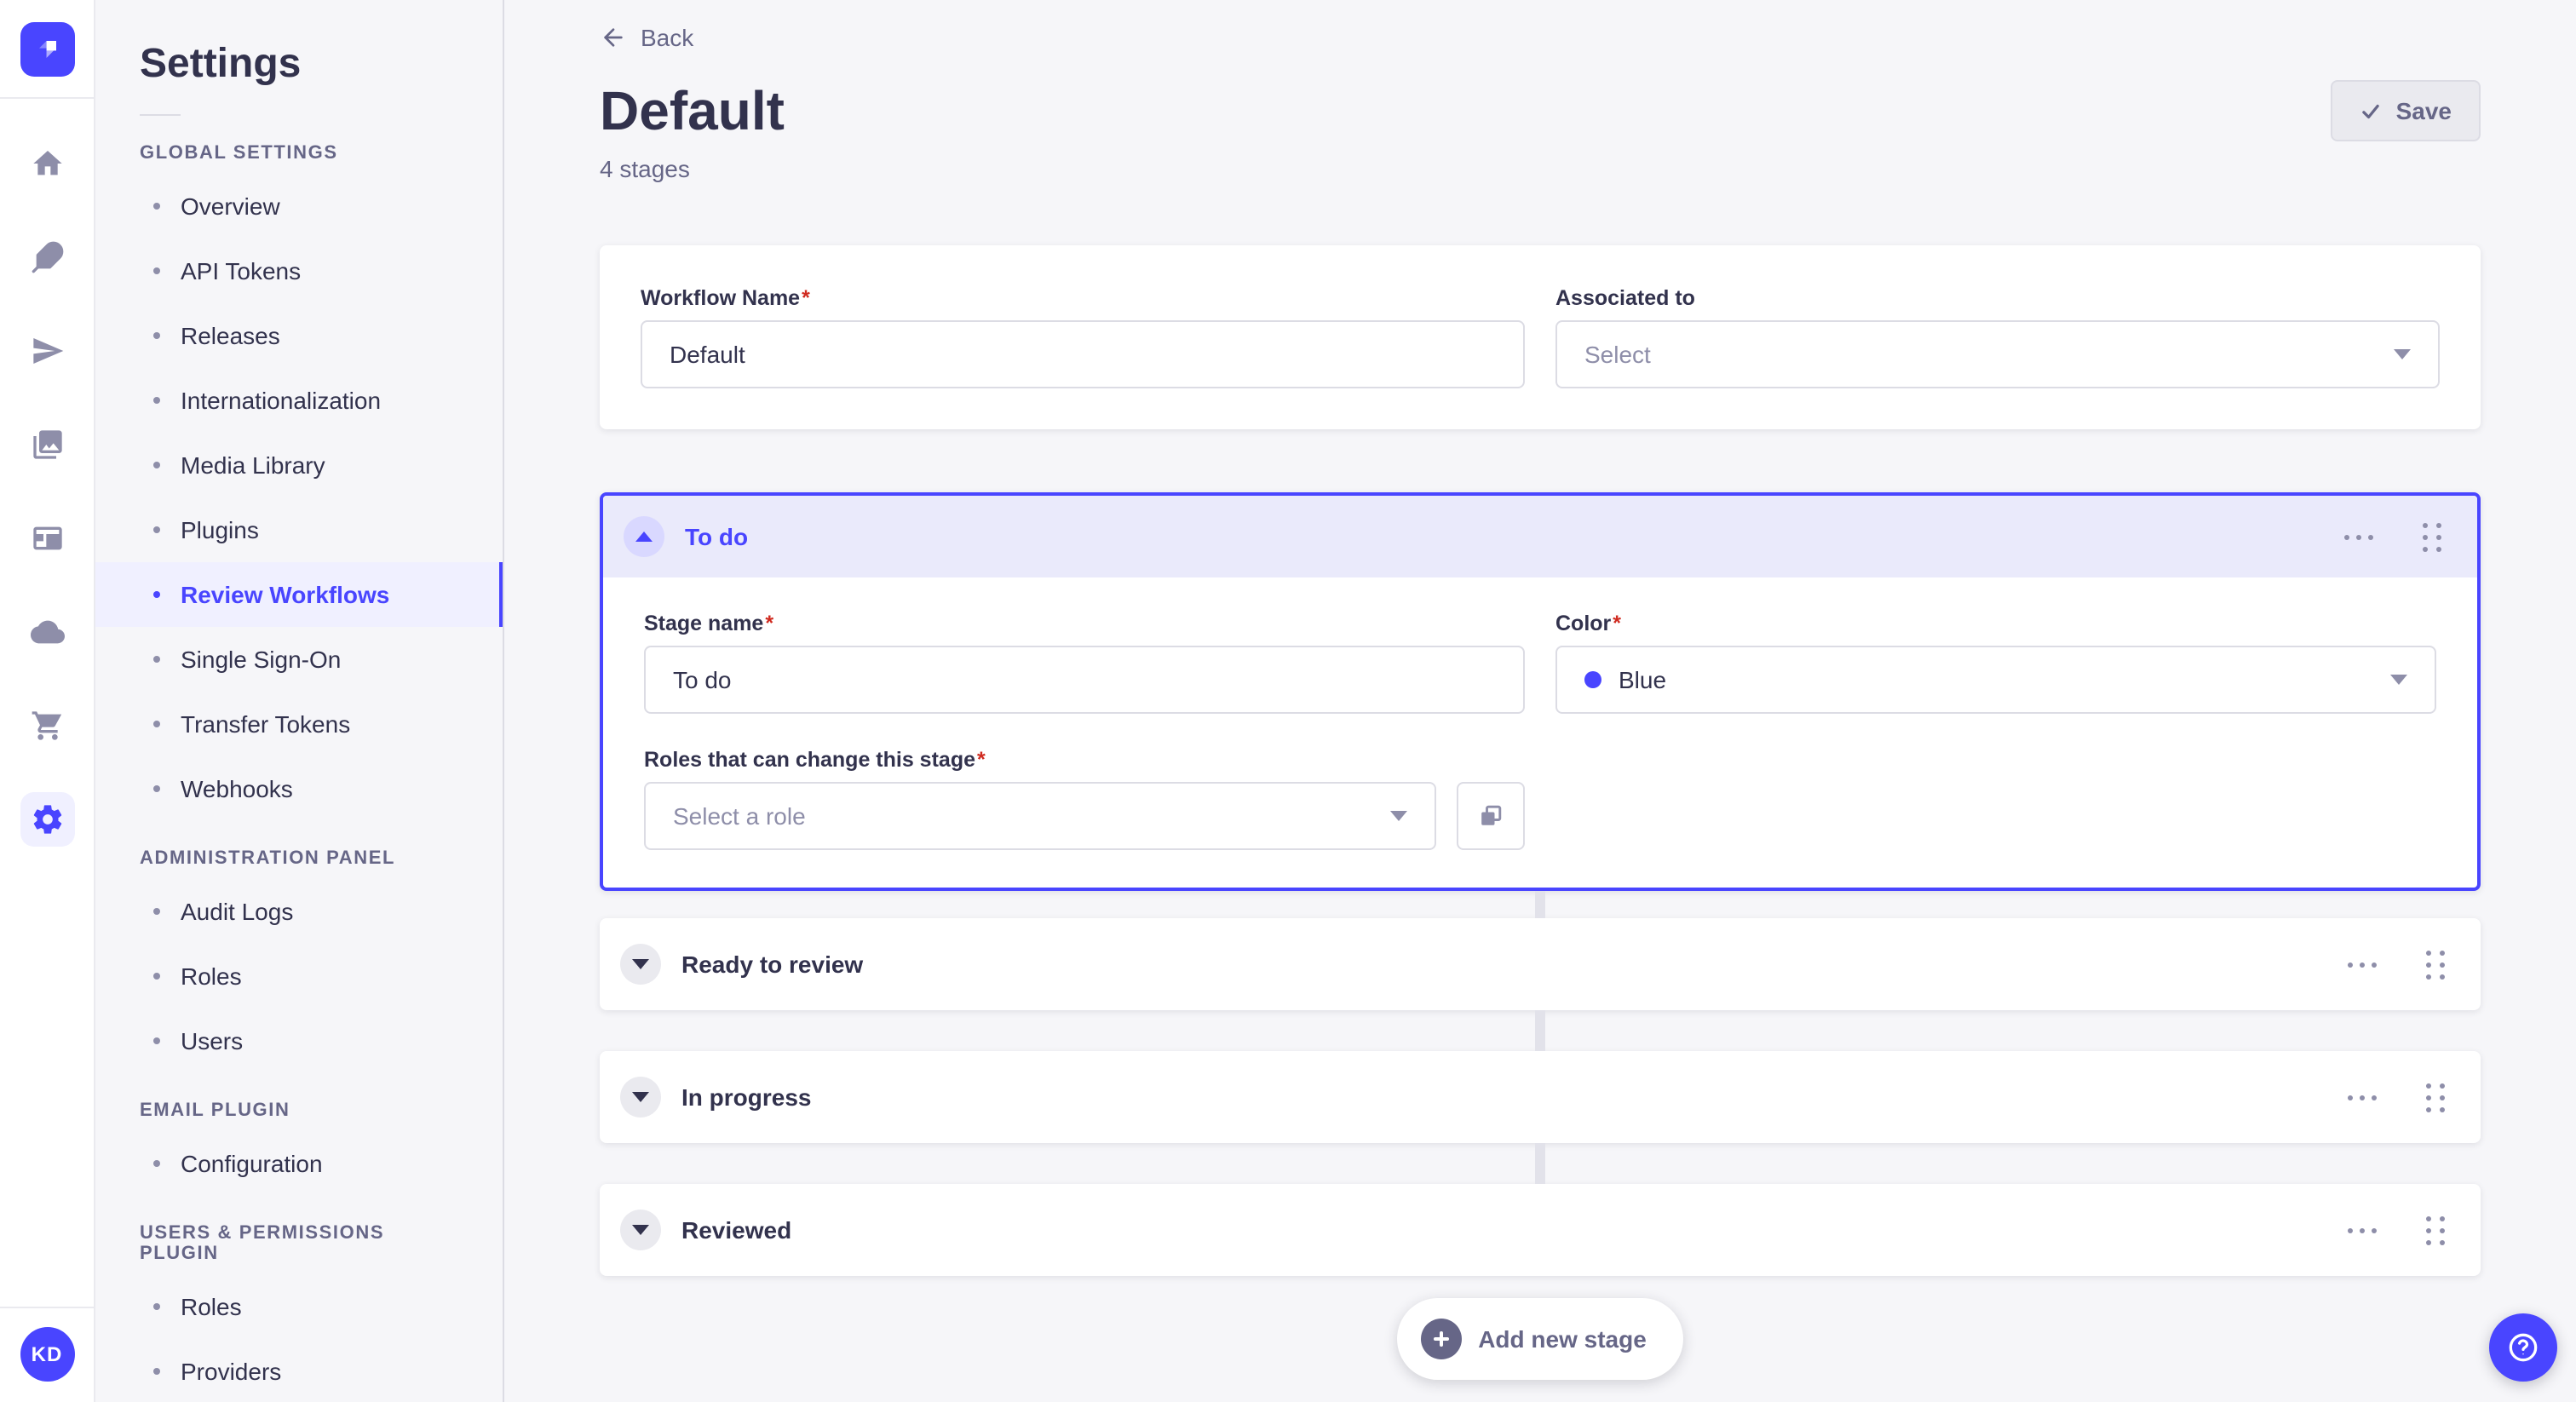  Describe the element at coordinates (1563, 1339) in the screenshot. I see `add-stage-label: Add new stage` at that location.